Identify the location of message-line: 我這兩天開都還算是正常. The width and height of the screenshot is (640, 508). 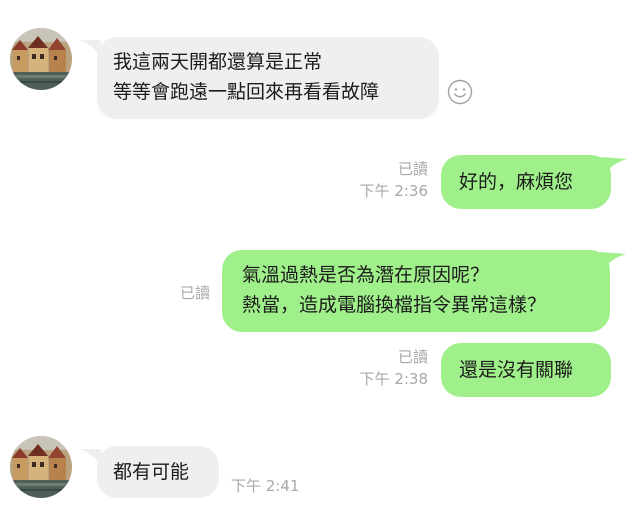
(218, 62).